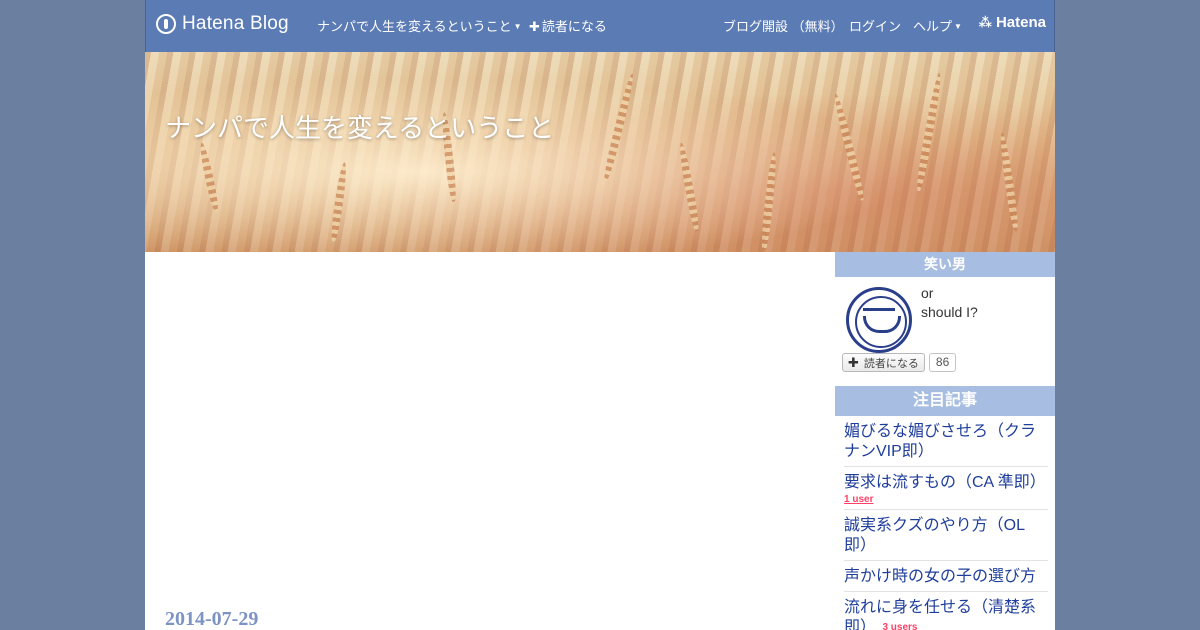 This screenshot has height=630, width=1200. I want to click on entry-link: 要求は流すもの（CA 準即）, so click(945, 482).